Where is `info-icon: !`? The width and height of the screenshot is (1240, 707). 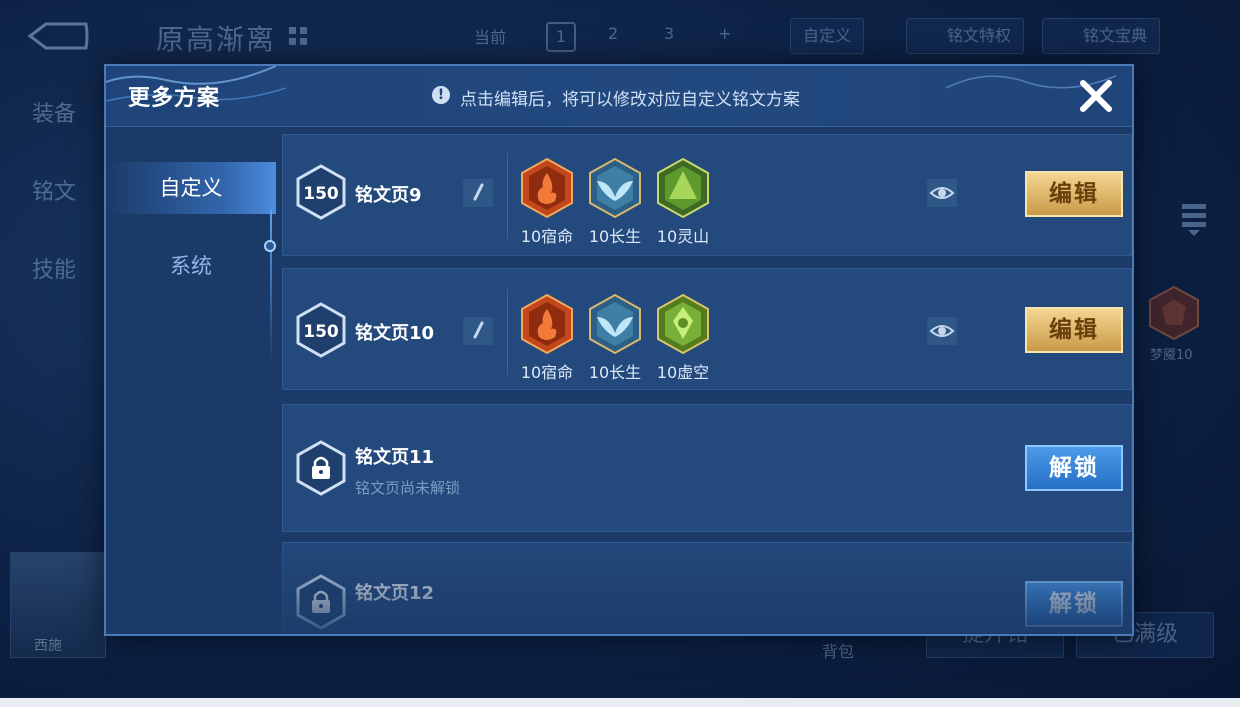
info-icon: ! is located at coordinates (441, 95).